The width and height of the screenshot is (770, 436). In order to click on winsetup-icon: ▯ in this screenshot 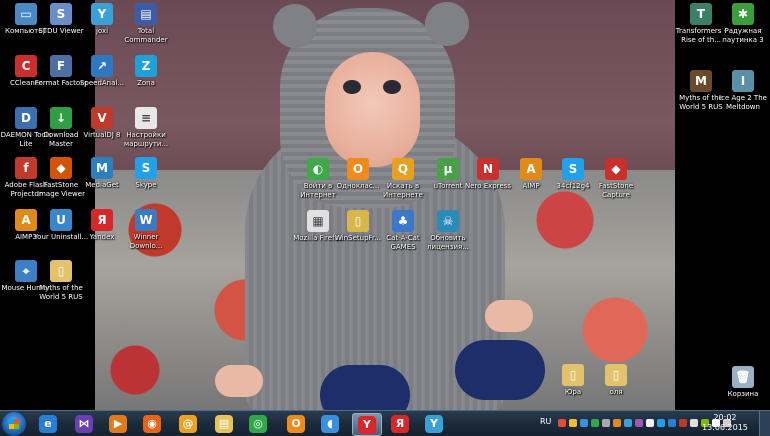, I will do `click(358, 221)`.